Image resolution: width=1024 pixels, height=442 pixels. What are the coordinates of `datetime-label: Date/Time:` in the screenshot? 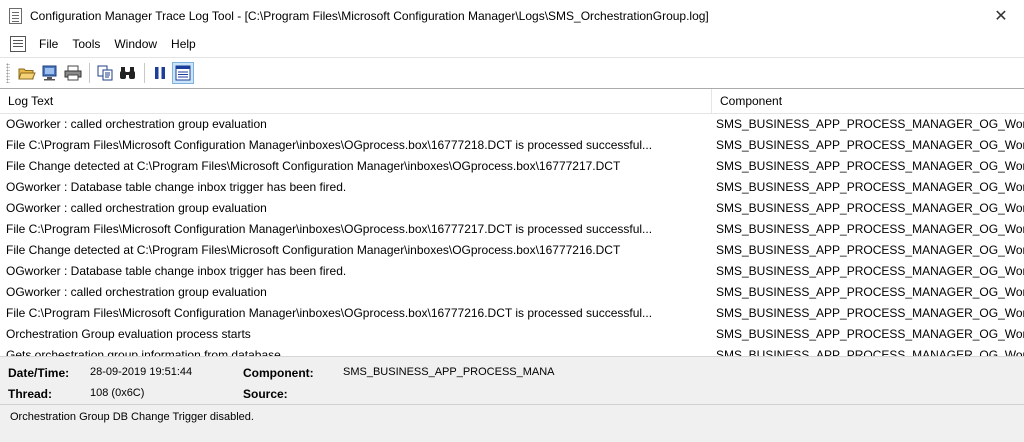 It's located at (39, 373).